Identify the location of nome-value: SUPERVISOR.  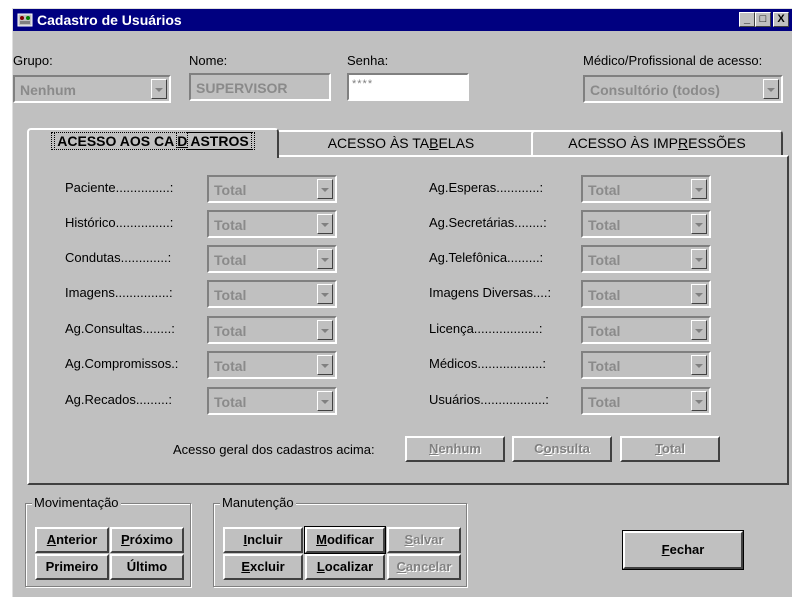
(242, 88).